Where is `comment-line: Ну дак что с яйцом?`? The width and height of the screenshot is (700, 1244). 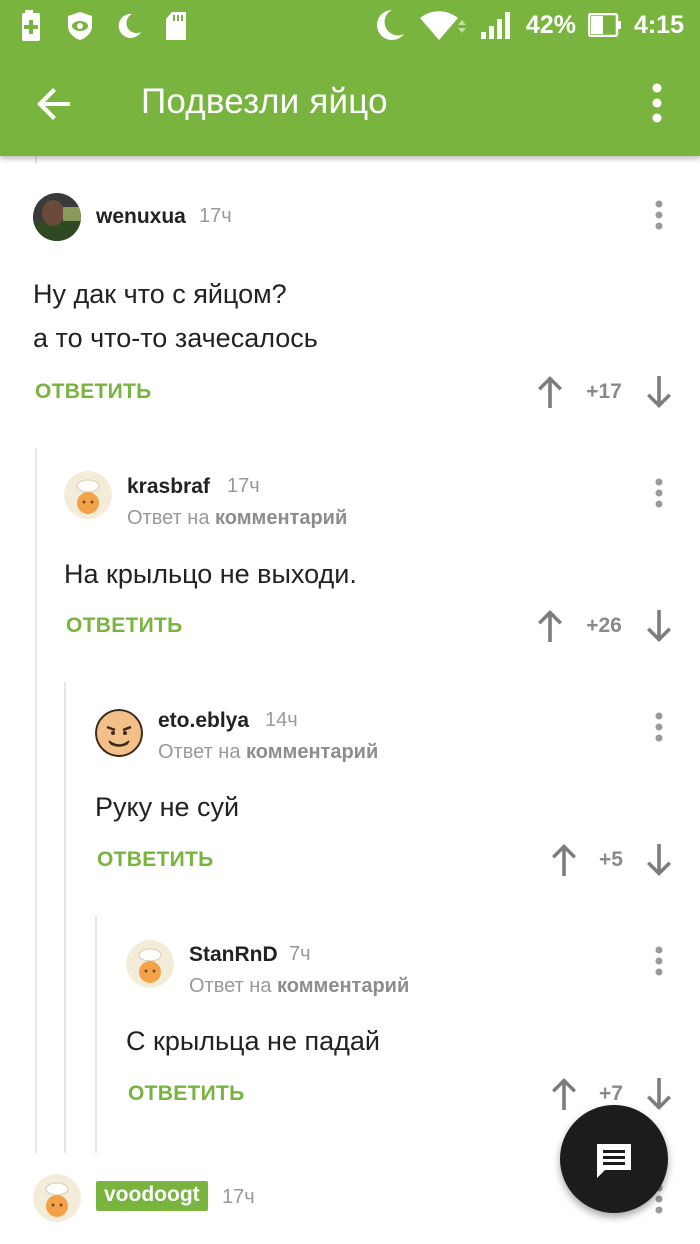
comment-line: Ну дак что с яйцом? is located at coordinates (160, 294).